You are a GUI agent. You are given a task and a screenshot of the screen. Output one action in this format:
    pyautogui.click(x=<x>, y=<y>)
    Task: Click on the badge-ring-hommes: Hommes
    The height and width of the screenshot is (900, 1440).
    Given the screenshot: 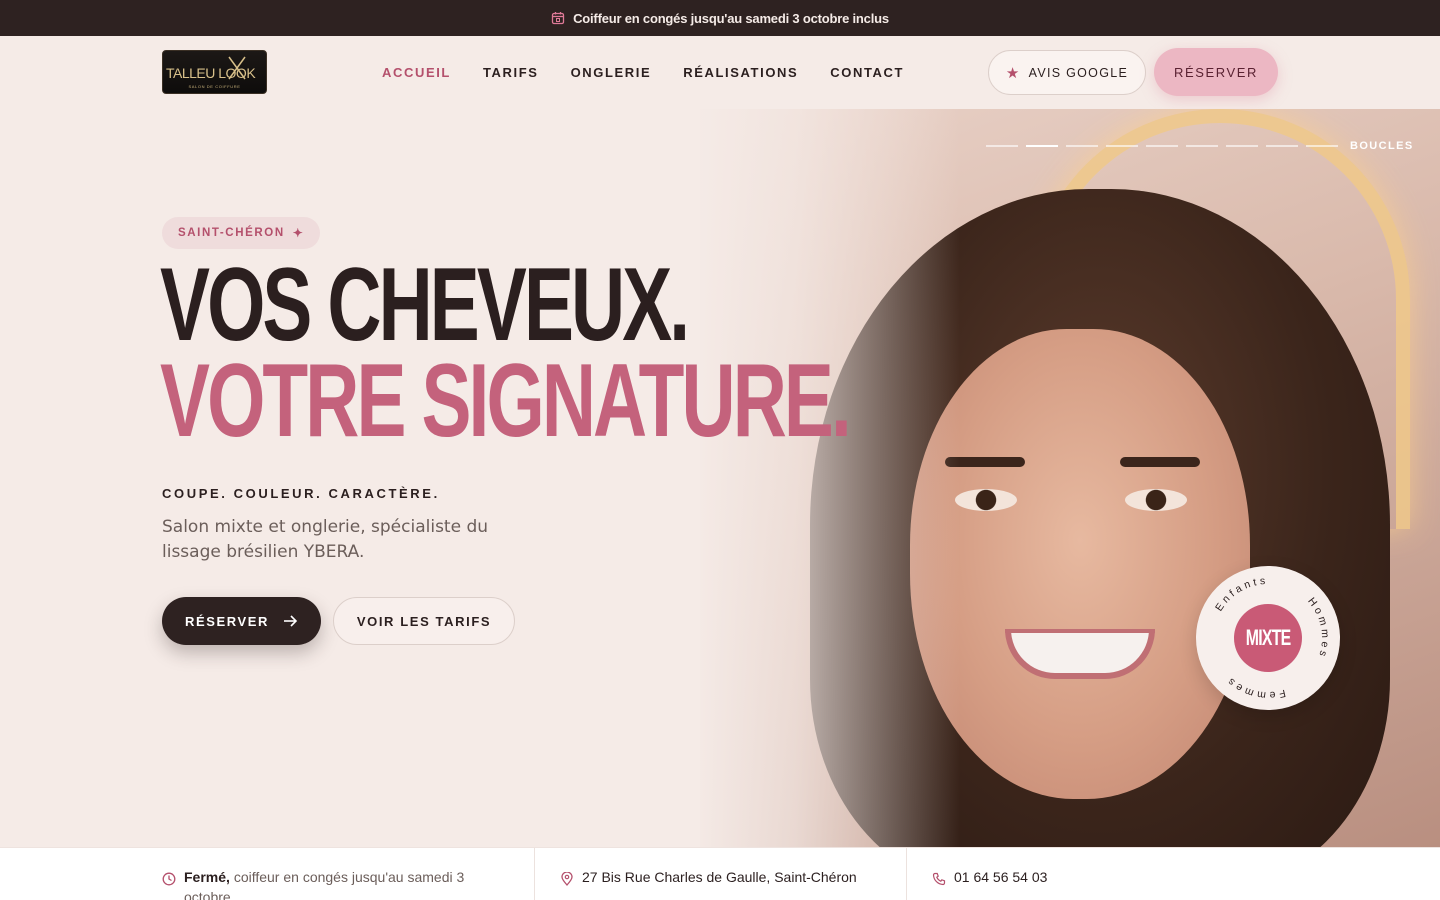 What is the action you would take?
    pyautogui.click(x=1316, y=627)
    